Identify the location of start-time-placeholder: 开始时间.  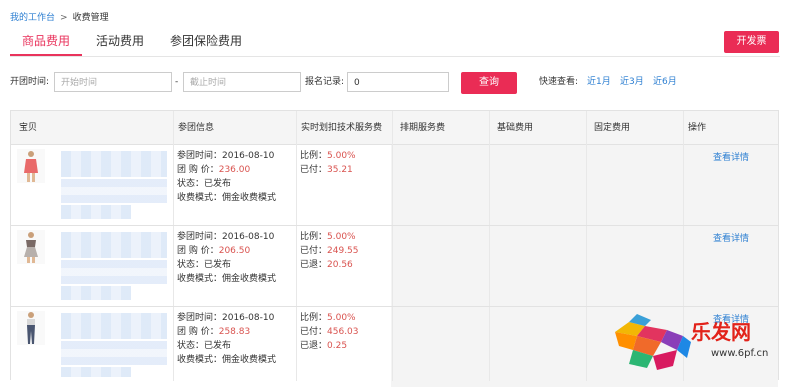
(79, 83).